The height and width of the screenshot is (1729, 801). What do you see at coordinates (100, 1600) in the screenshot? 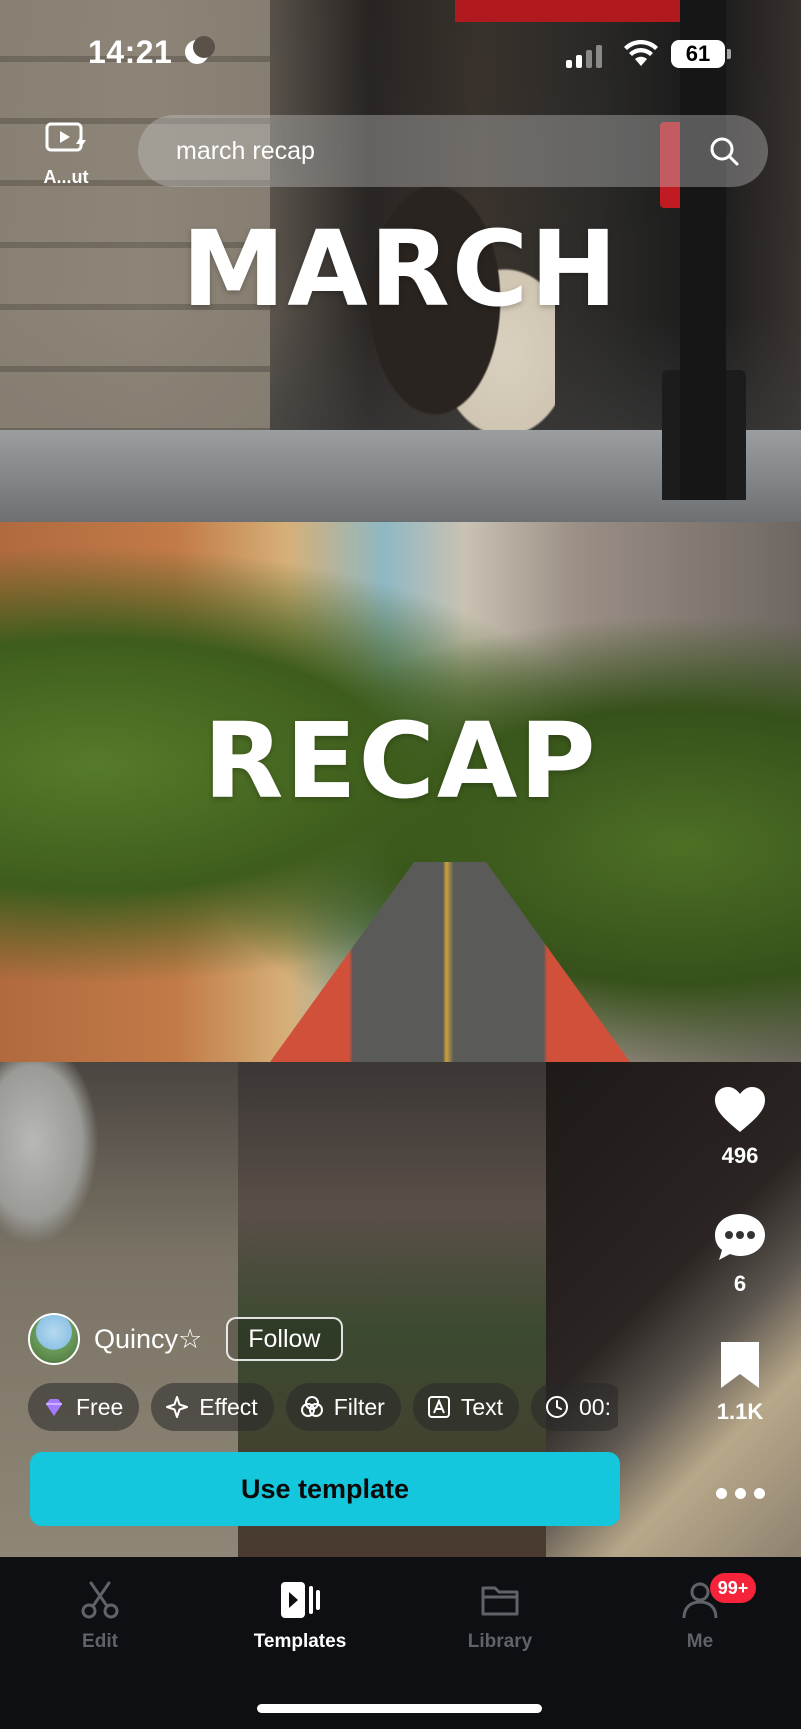
I see `scissors-icon` at bounding box center [100, 1600].